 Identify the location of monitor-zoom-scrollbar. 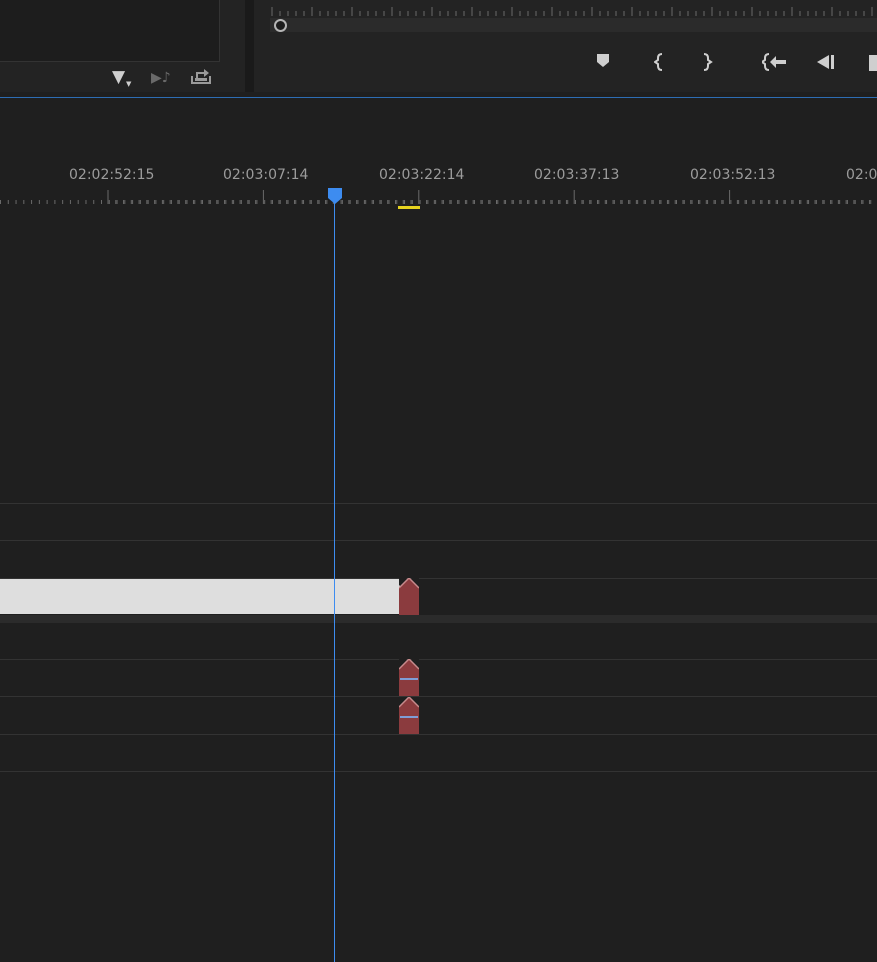
(573, 25).